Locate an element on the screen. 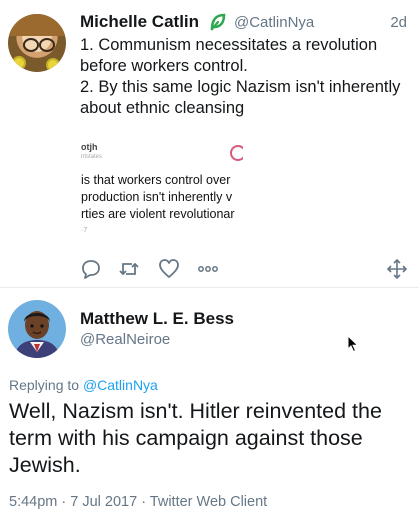  embed-line: production isn't inherently v is located at coordinates (157, 197).